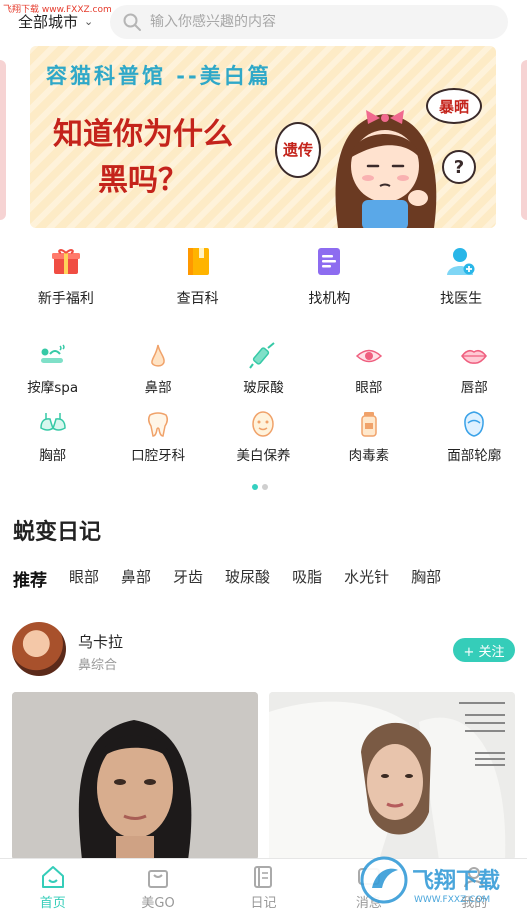  I want to click on tab-eyes: 眼部, so click(84, 578).